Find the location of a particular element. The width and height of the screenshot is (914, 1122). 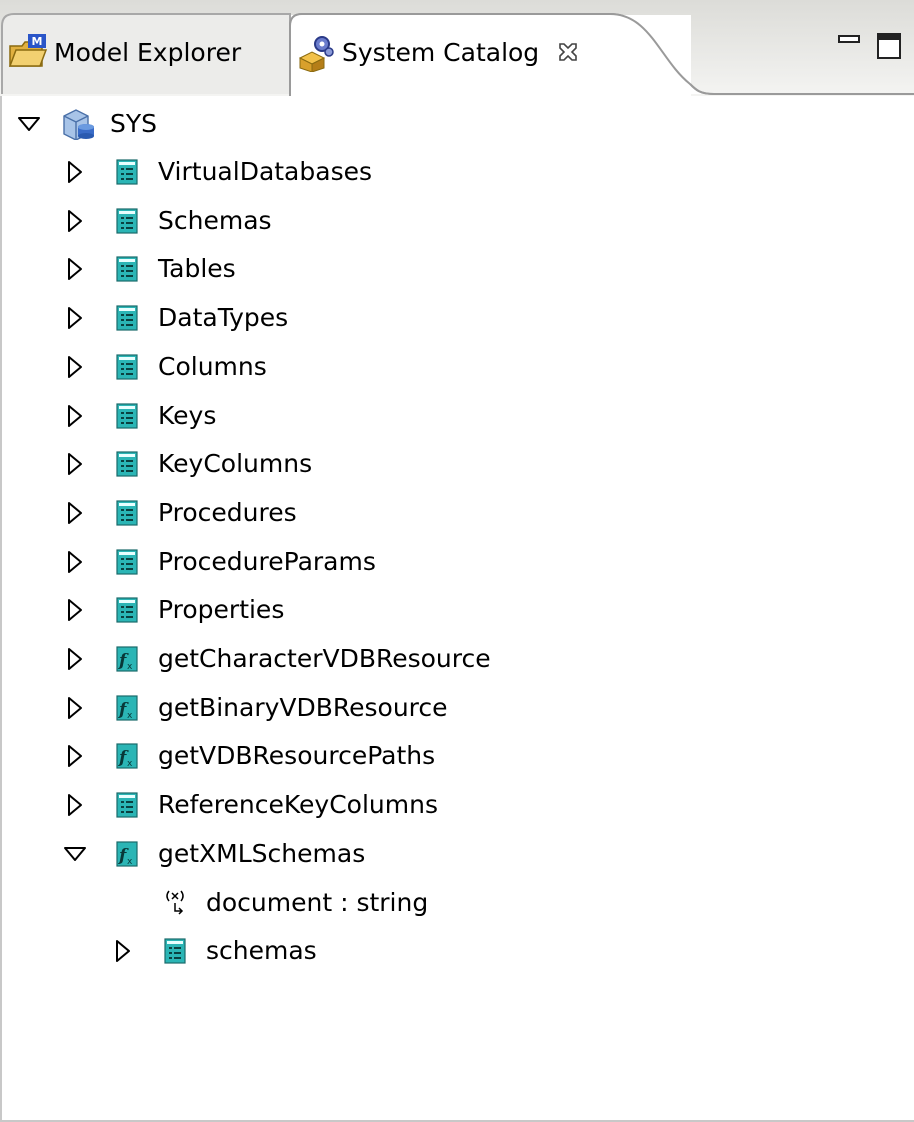

tree-node-label: getXMLSchemas is located at coordinates (262, 853).